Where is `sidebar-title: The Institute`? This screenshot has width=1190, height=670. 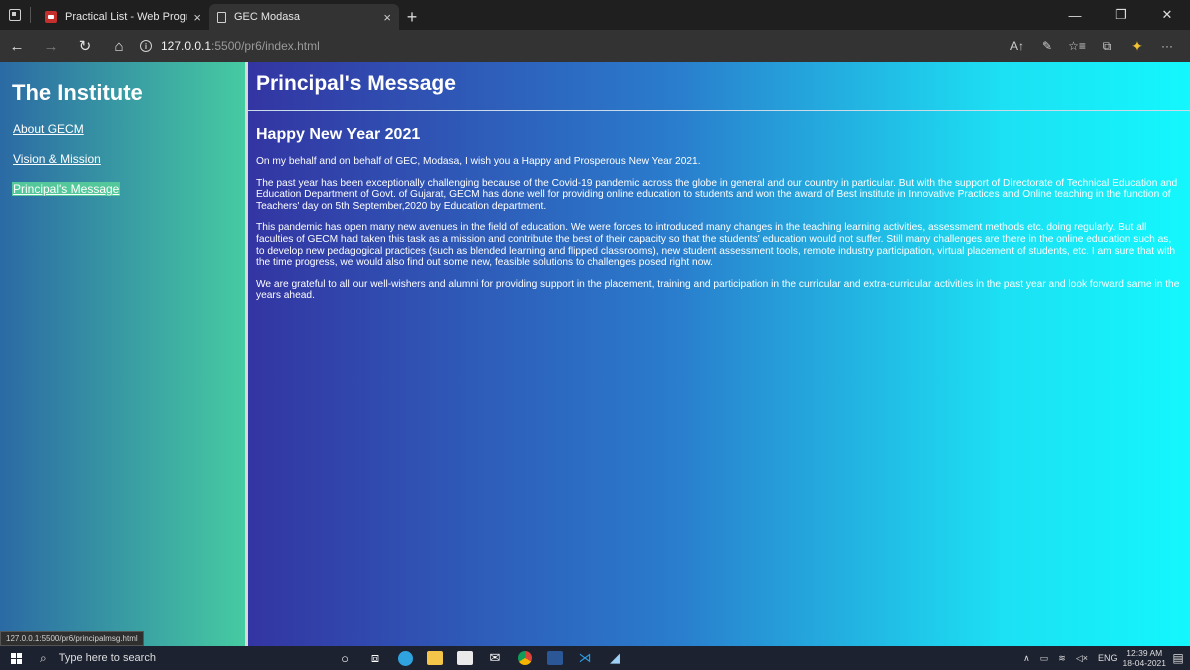
sidebar-title: The Institute is located at coordinates (77, 92).